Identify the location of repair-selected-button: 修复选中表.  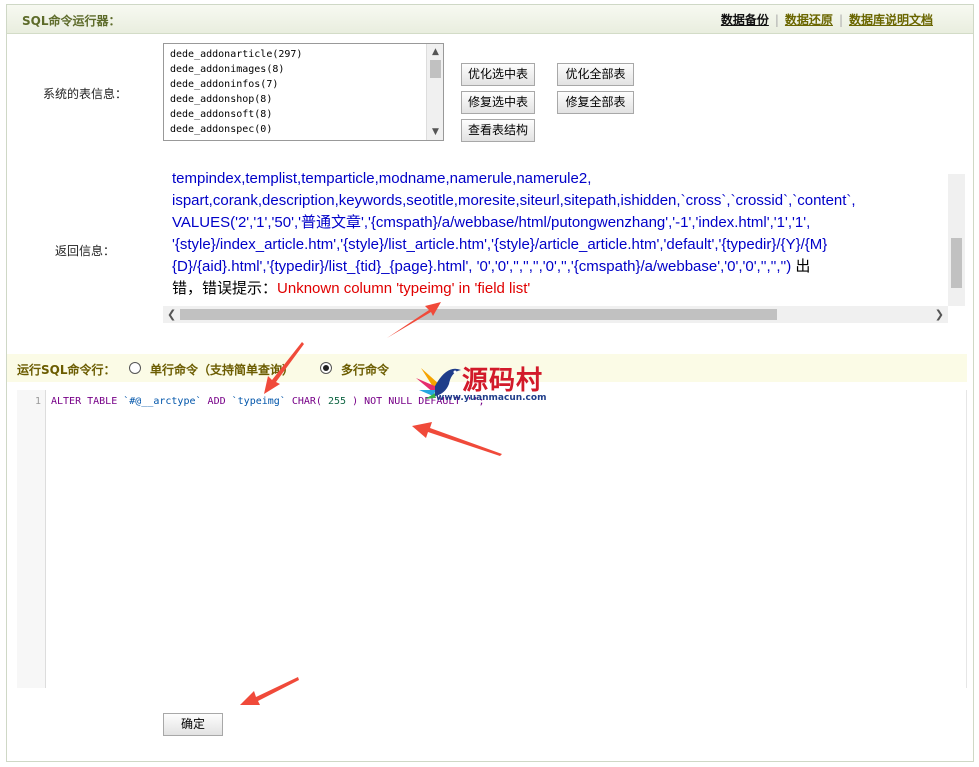
(498, 102).